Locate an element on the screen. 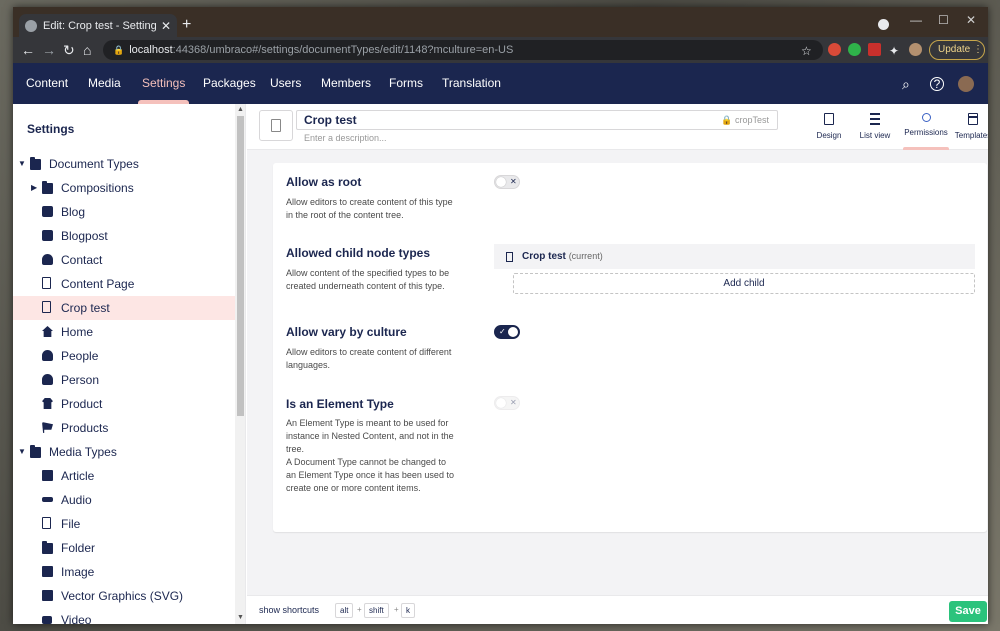 The height and width of the screenshot is (631, 1000). toggle-knob is located at coordinates (513, 332).